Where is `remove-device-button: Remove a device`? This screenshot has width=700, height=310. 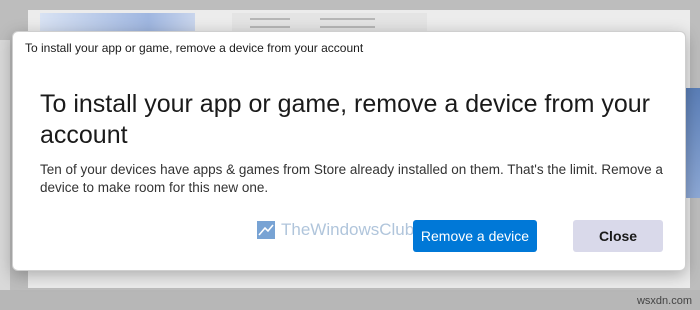
remove-device-button: Remove a device is located at coordinates (475, 236).